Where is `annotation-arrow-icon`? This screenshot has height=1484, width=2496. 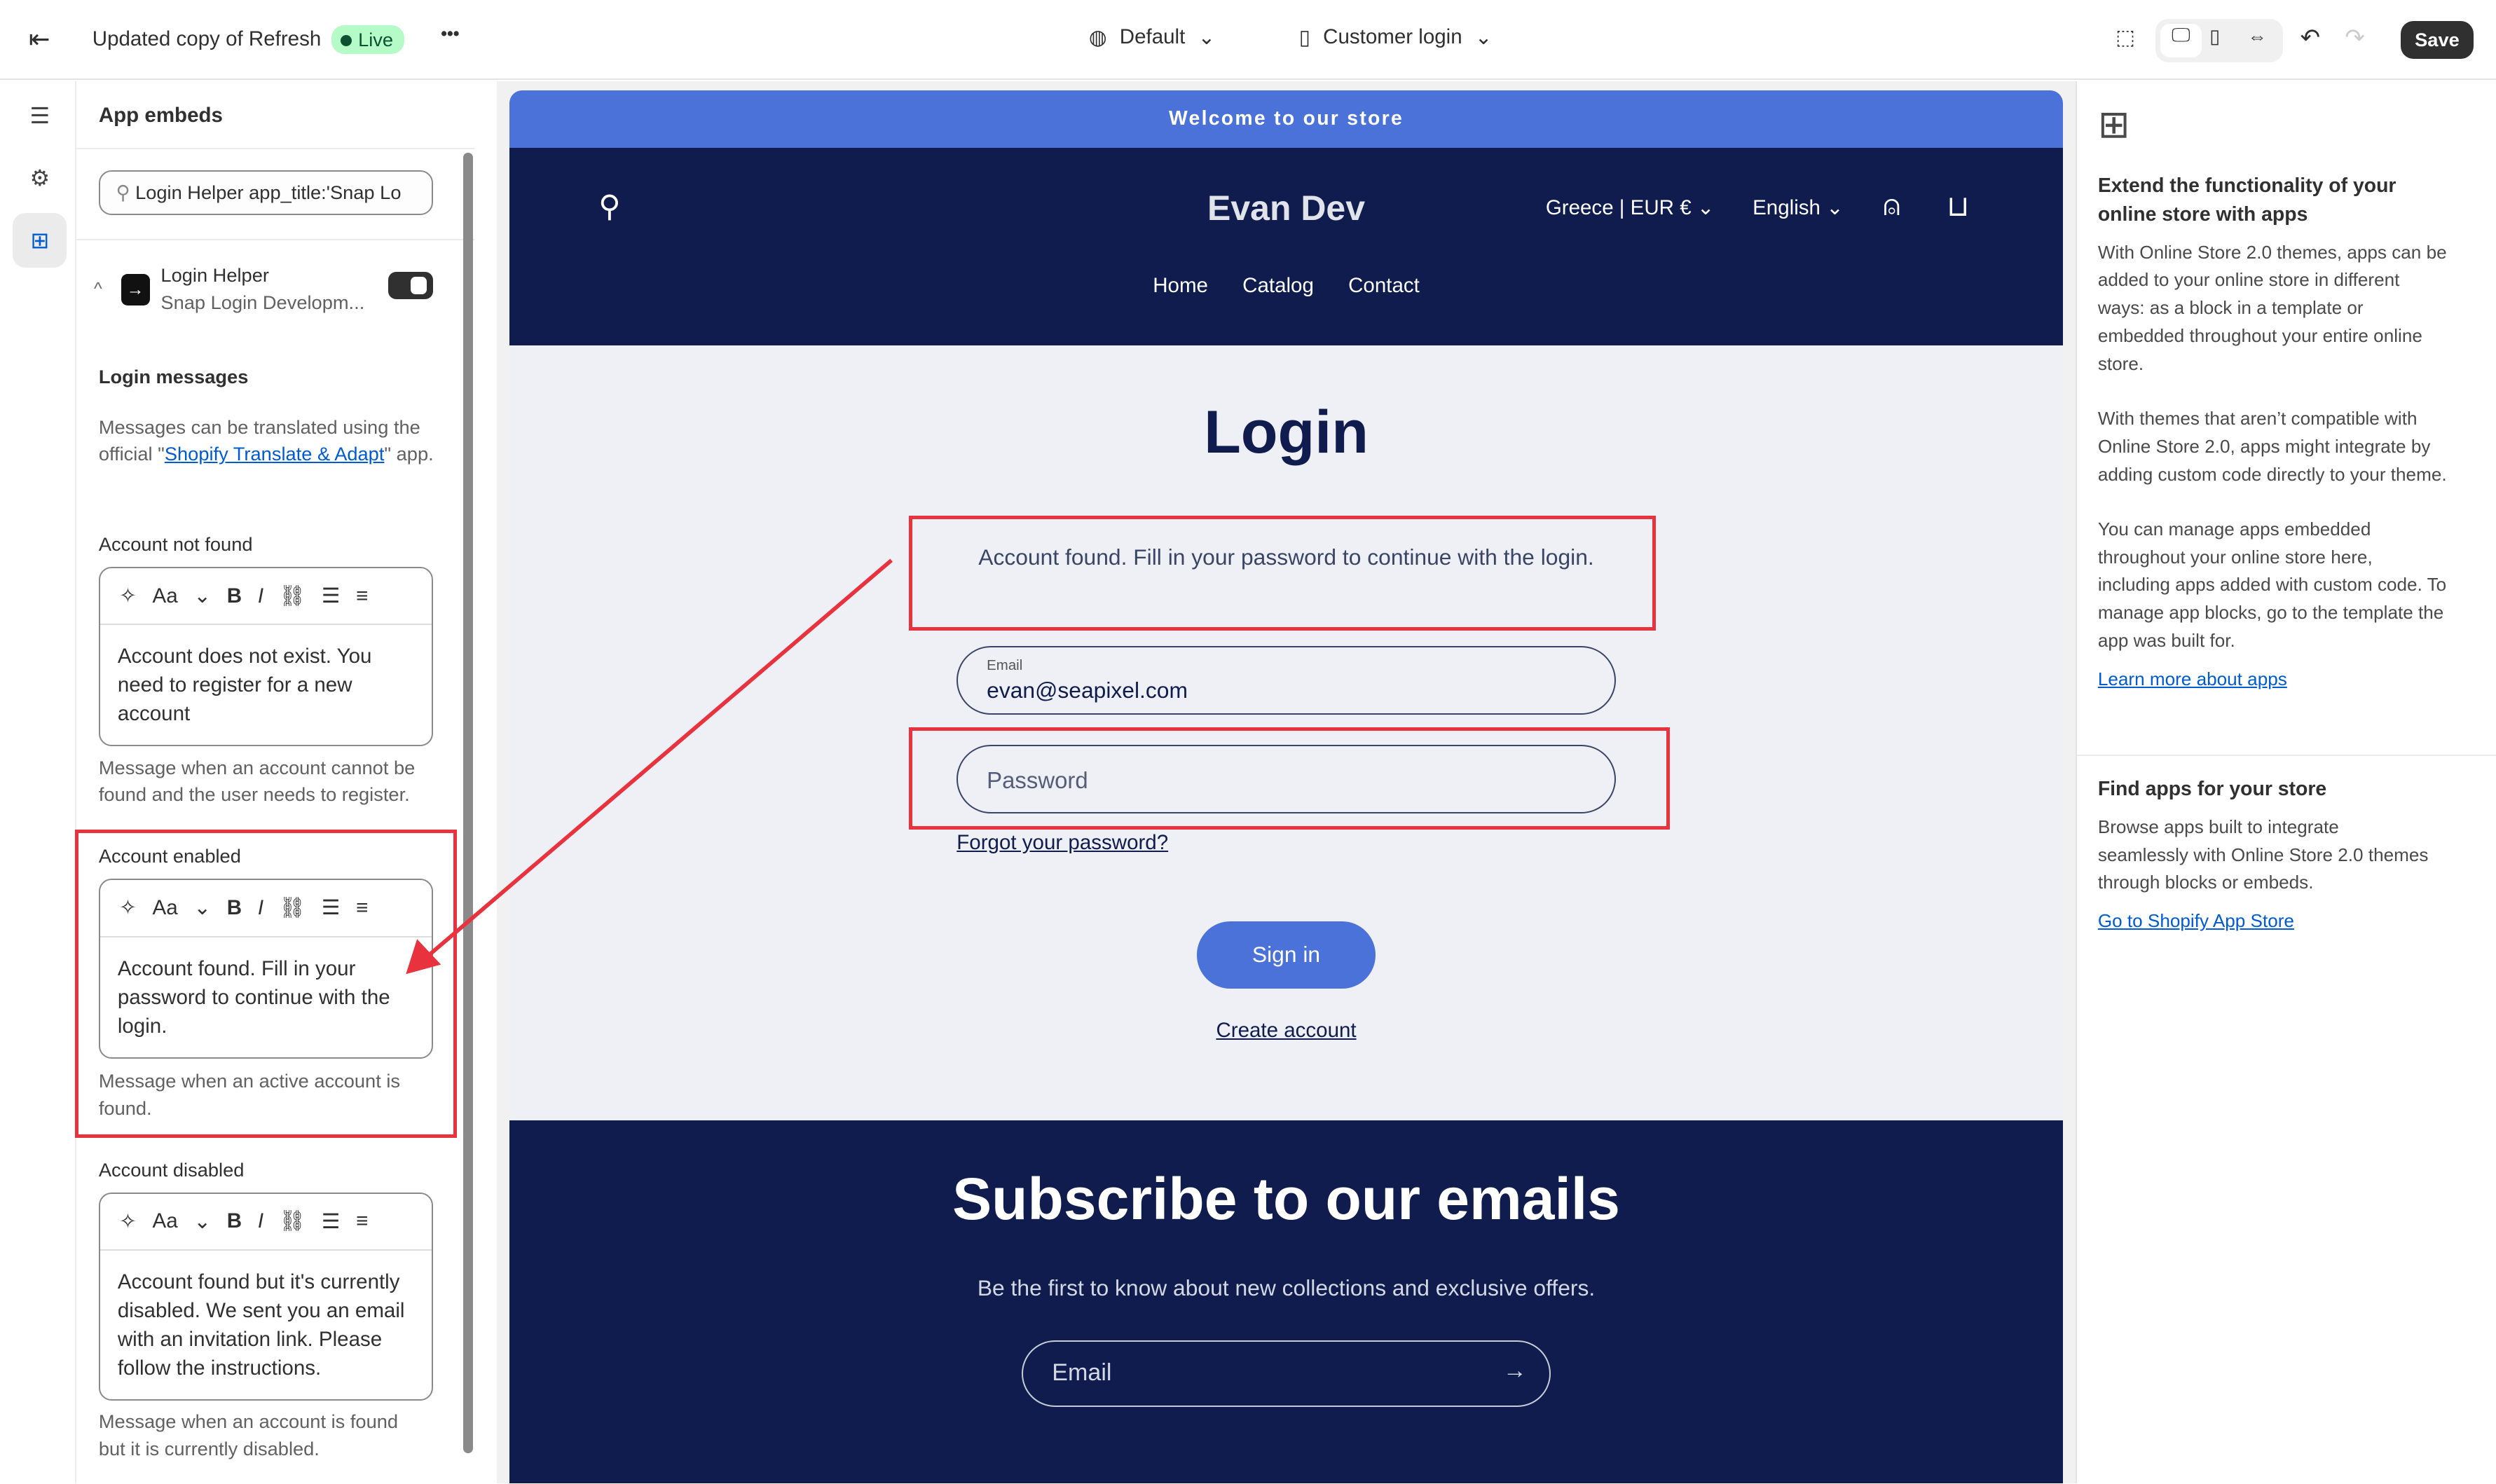 annotation-arrow-icon is located at coordinates (649, 766).